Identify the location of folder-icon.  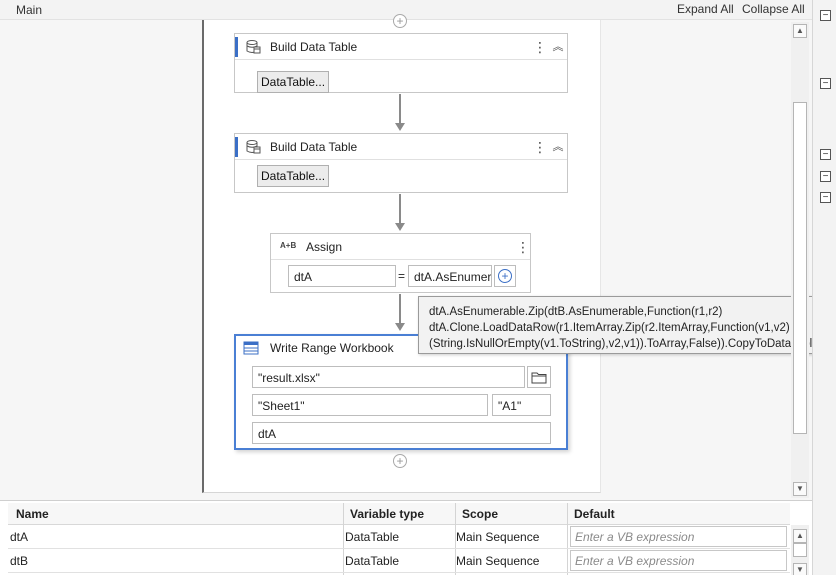
(539, 378).